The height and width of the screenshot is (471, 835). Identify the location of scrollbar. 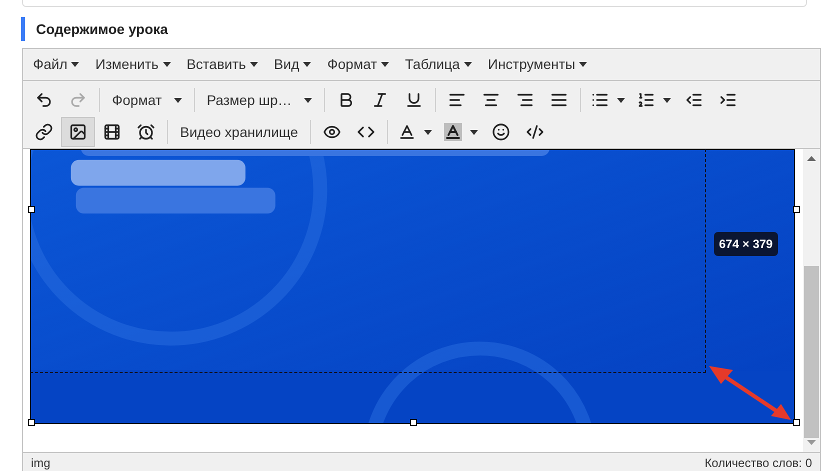
(811, 300).